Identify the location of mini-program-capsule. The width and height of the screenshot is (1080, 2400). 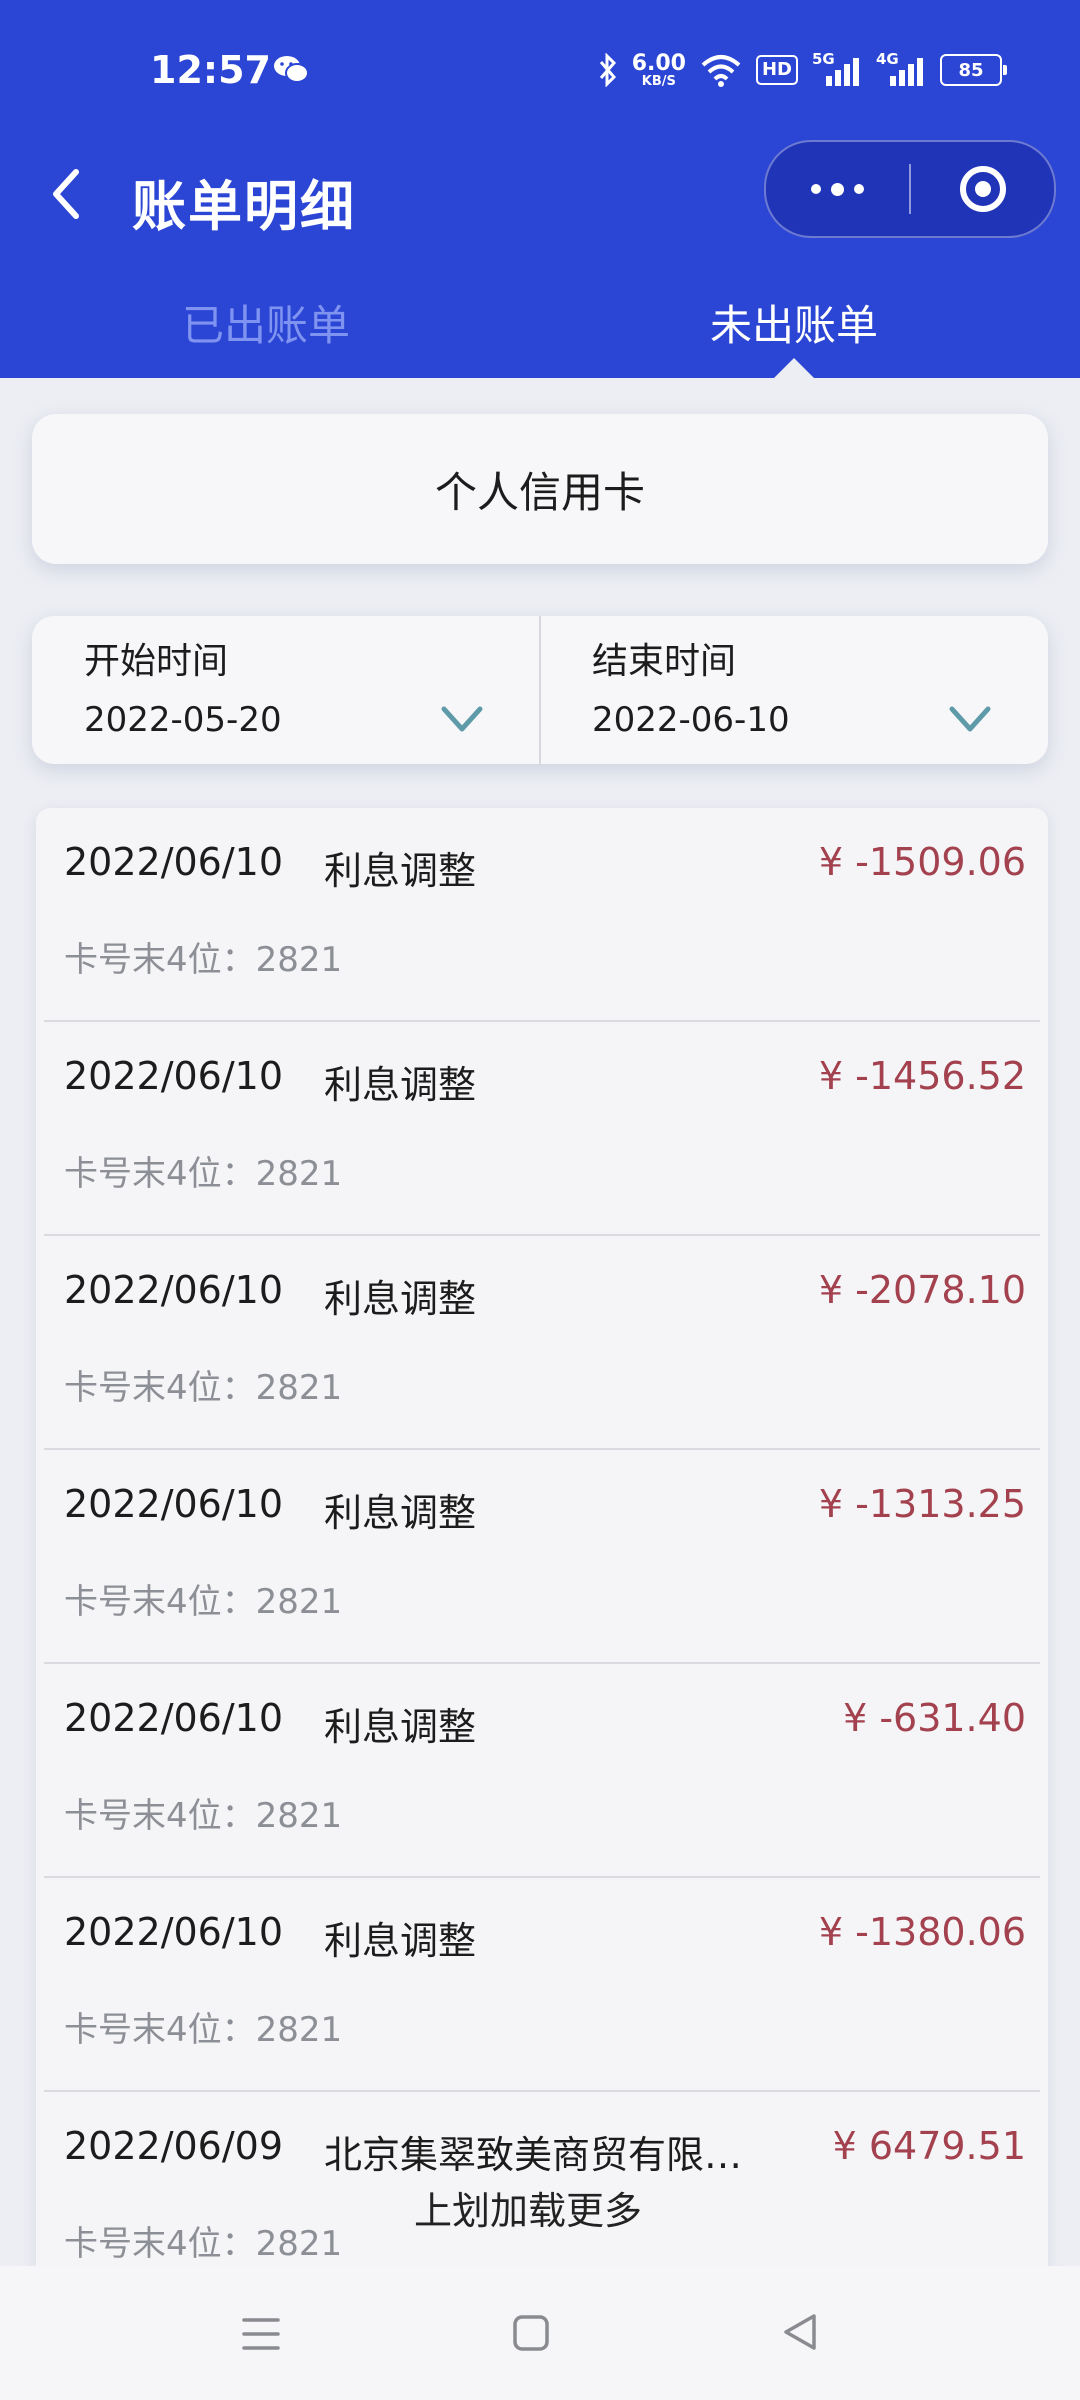
(910, 189).